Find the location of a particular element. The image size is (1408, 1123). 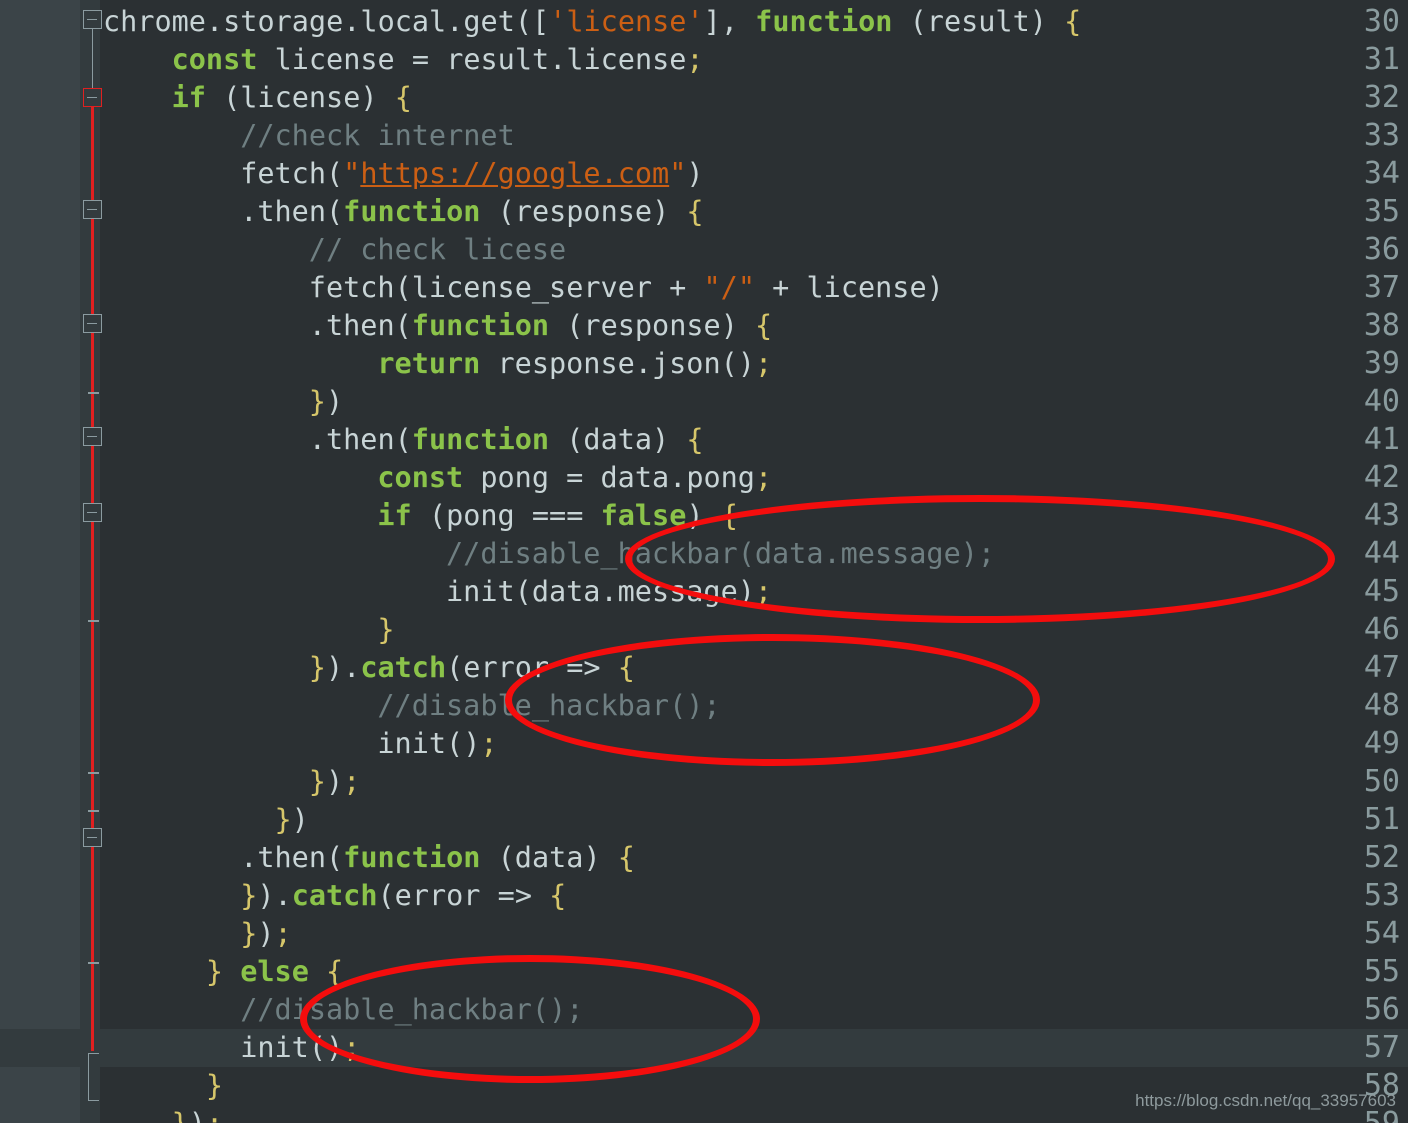

line-number: 54 is located at coordinates (1381, 933).